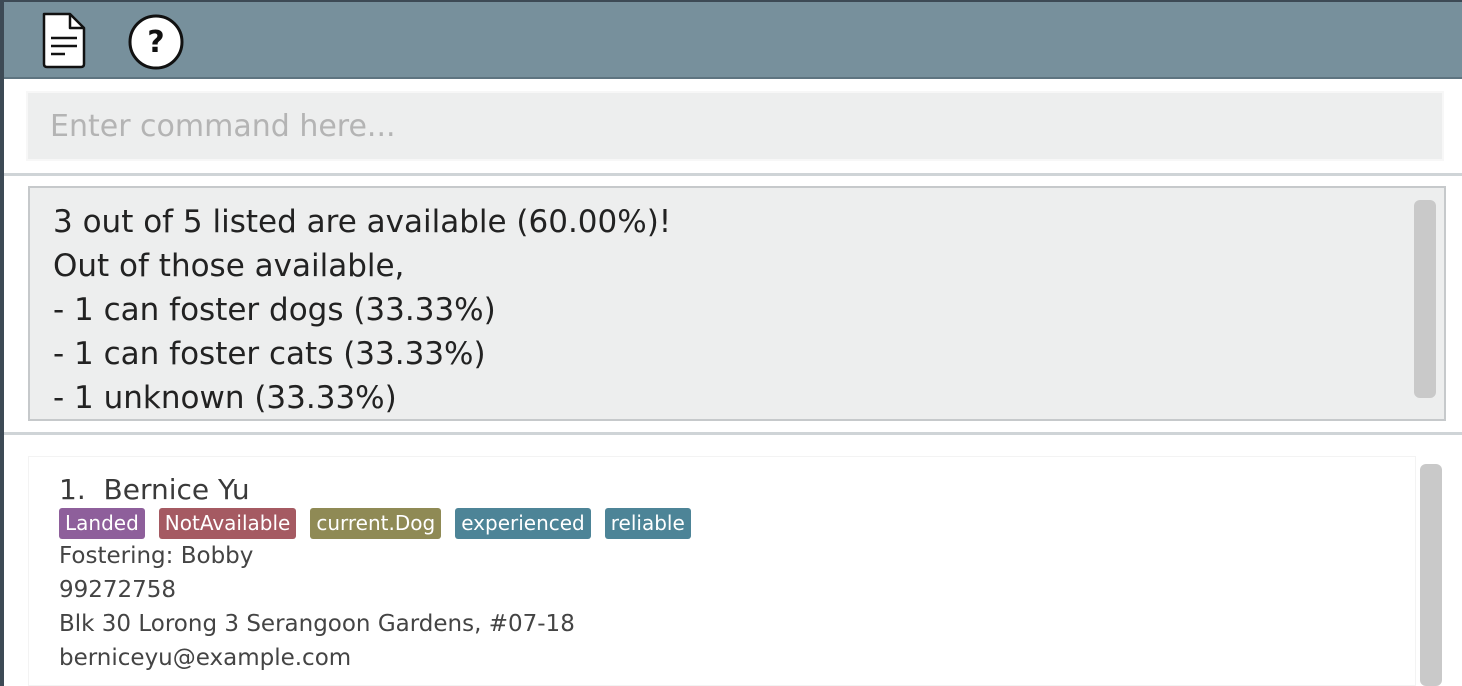 Image resolution: width=1462 pixels, height=686 pixels. Describe the element at coordinates (1431, 575) in the screenshot. I see `list-scrollbar` at that location.